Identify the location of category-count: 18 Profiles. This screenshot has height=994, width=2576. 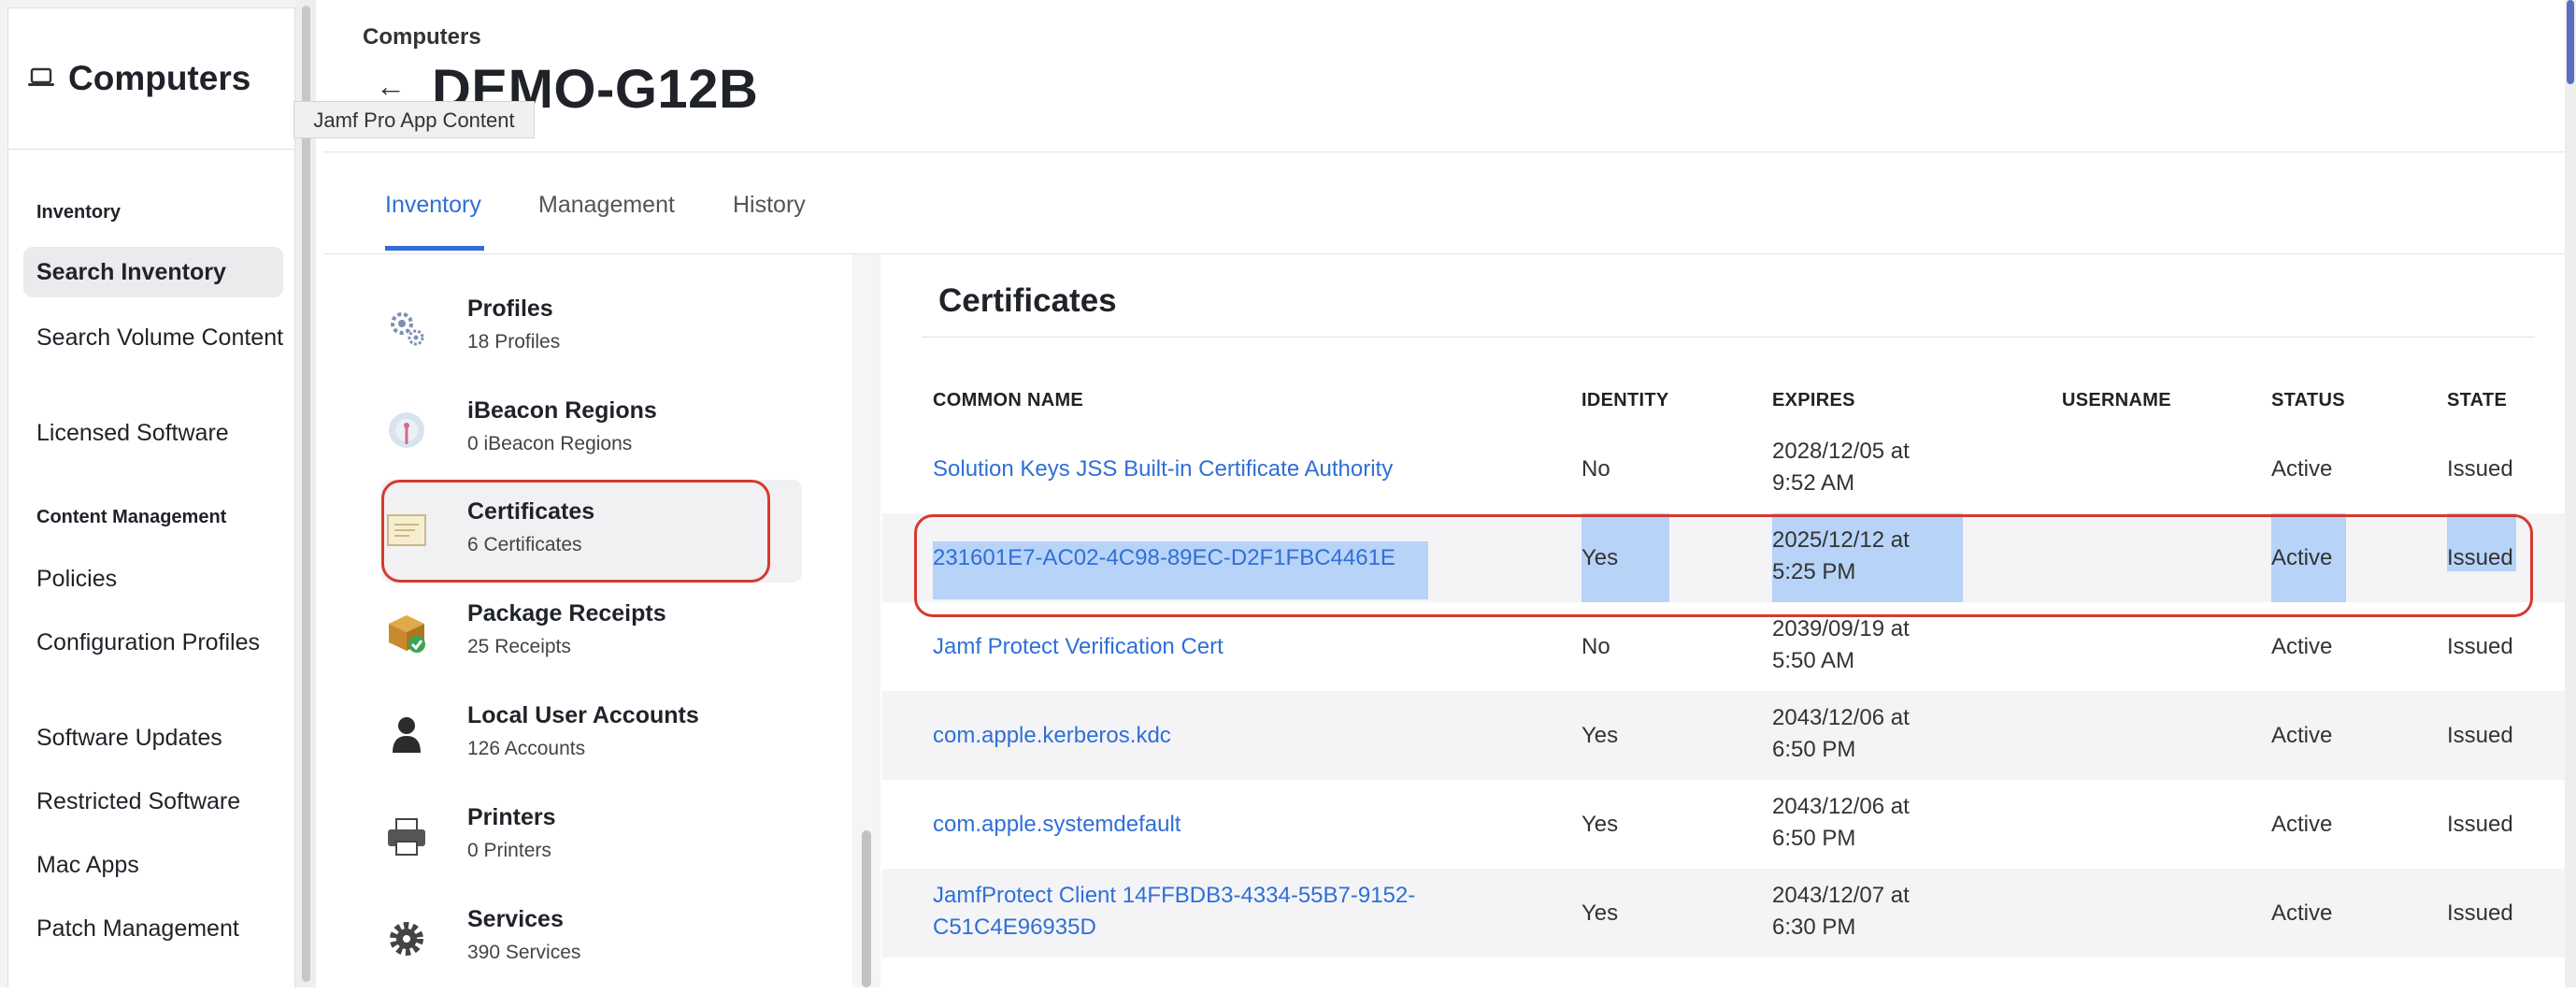
(514, 342).